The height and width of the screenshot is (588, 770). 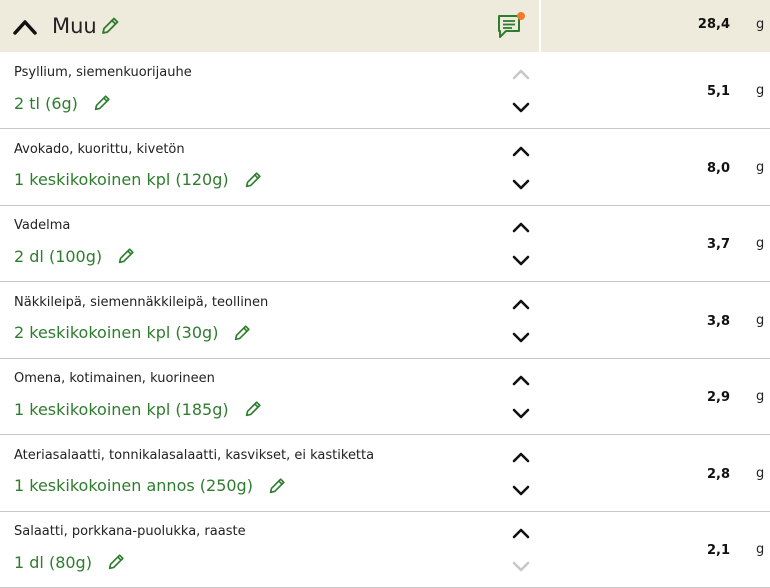 I want to click on food-item-name: Näkkileipä, siemennäkkileipä, teollinen, so click(x=141, y=302).